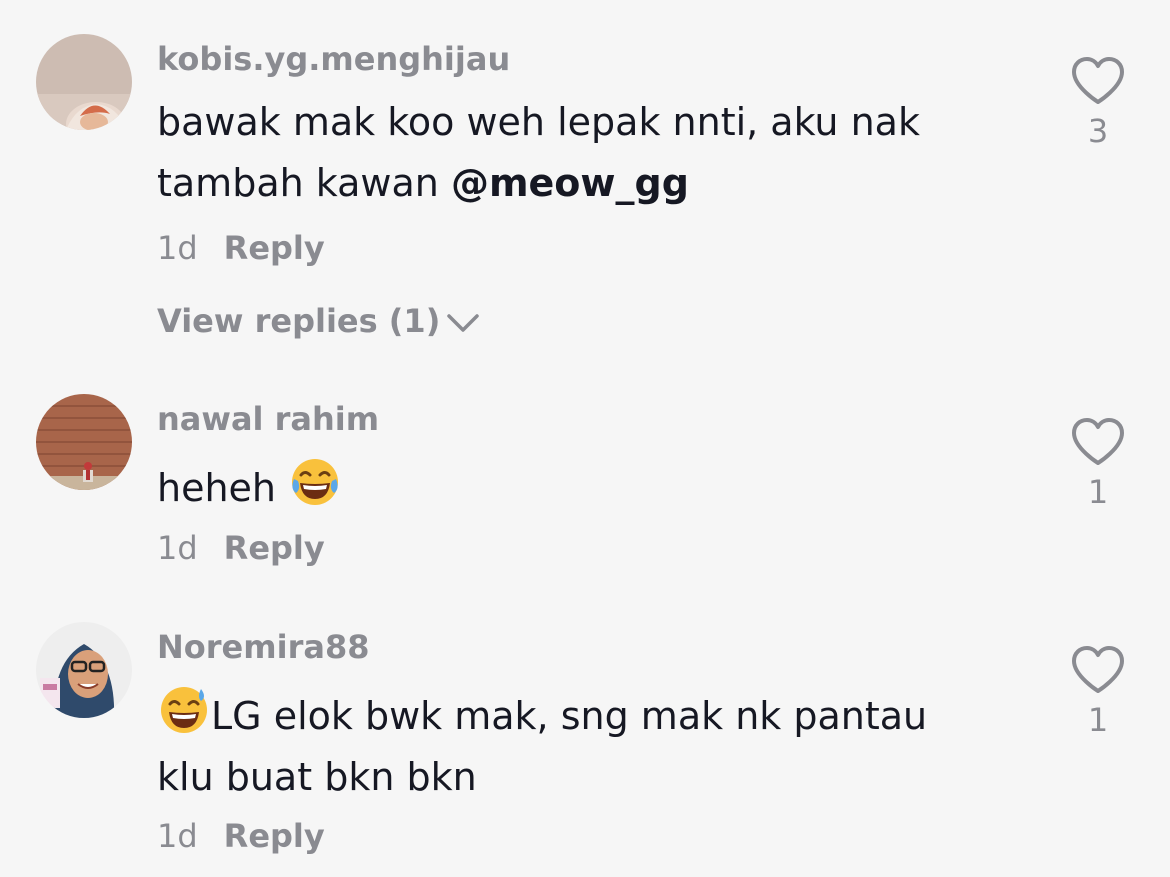 The width and height of the screenshot is (1170, 877). Describe the element at coordinates (538, 122) in the screenshot. I see `comment-text-line: bawak mak koo weh lepak nnti, aku nak` at that location.